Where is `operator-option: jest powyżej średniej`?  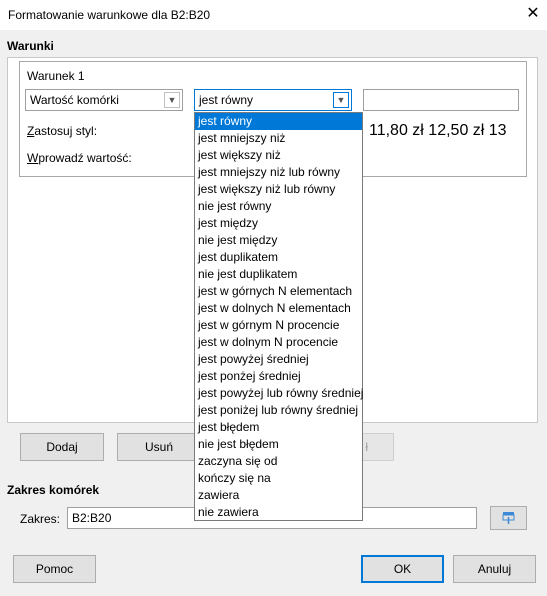 operator-option: jest powyżej średniej is located at coordinates (278, 359).